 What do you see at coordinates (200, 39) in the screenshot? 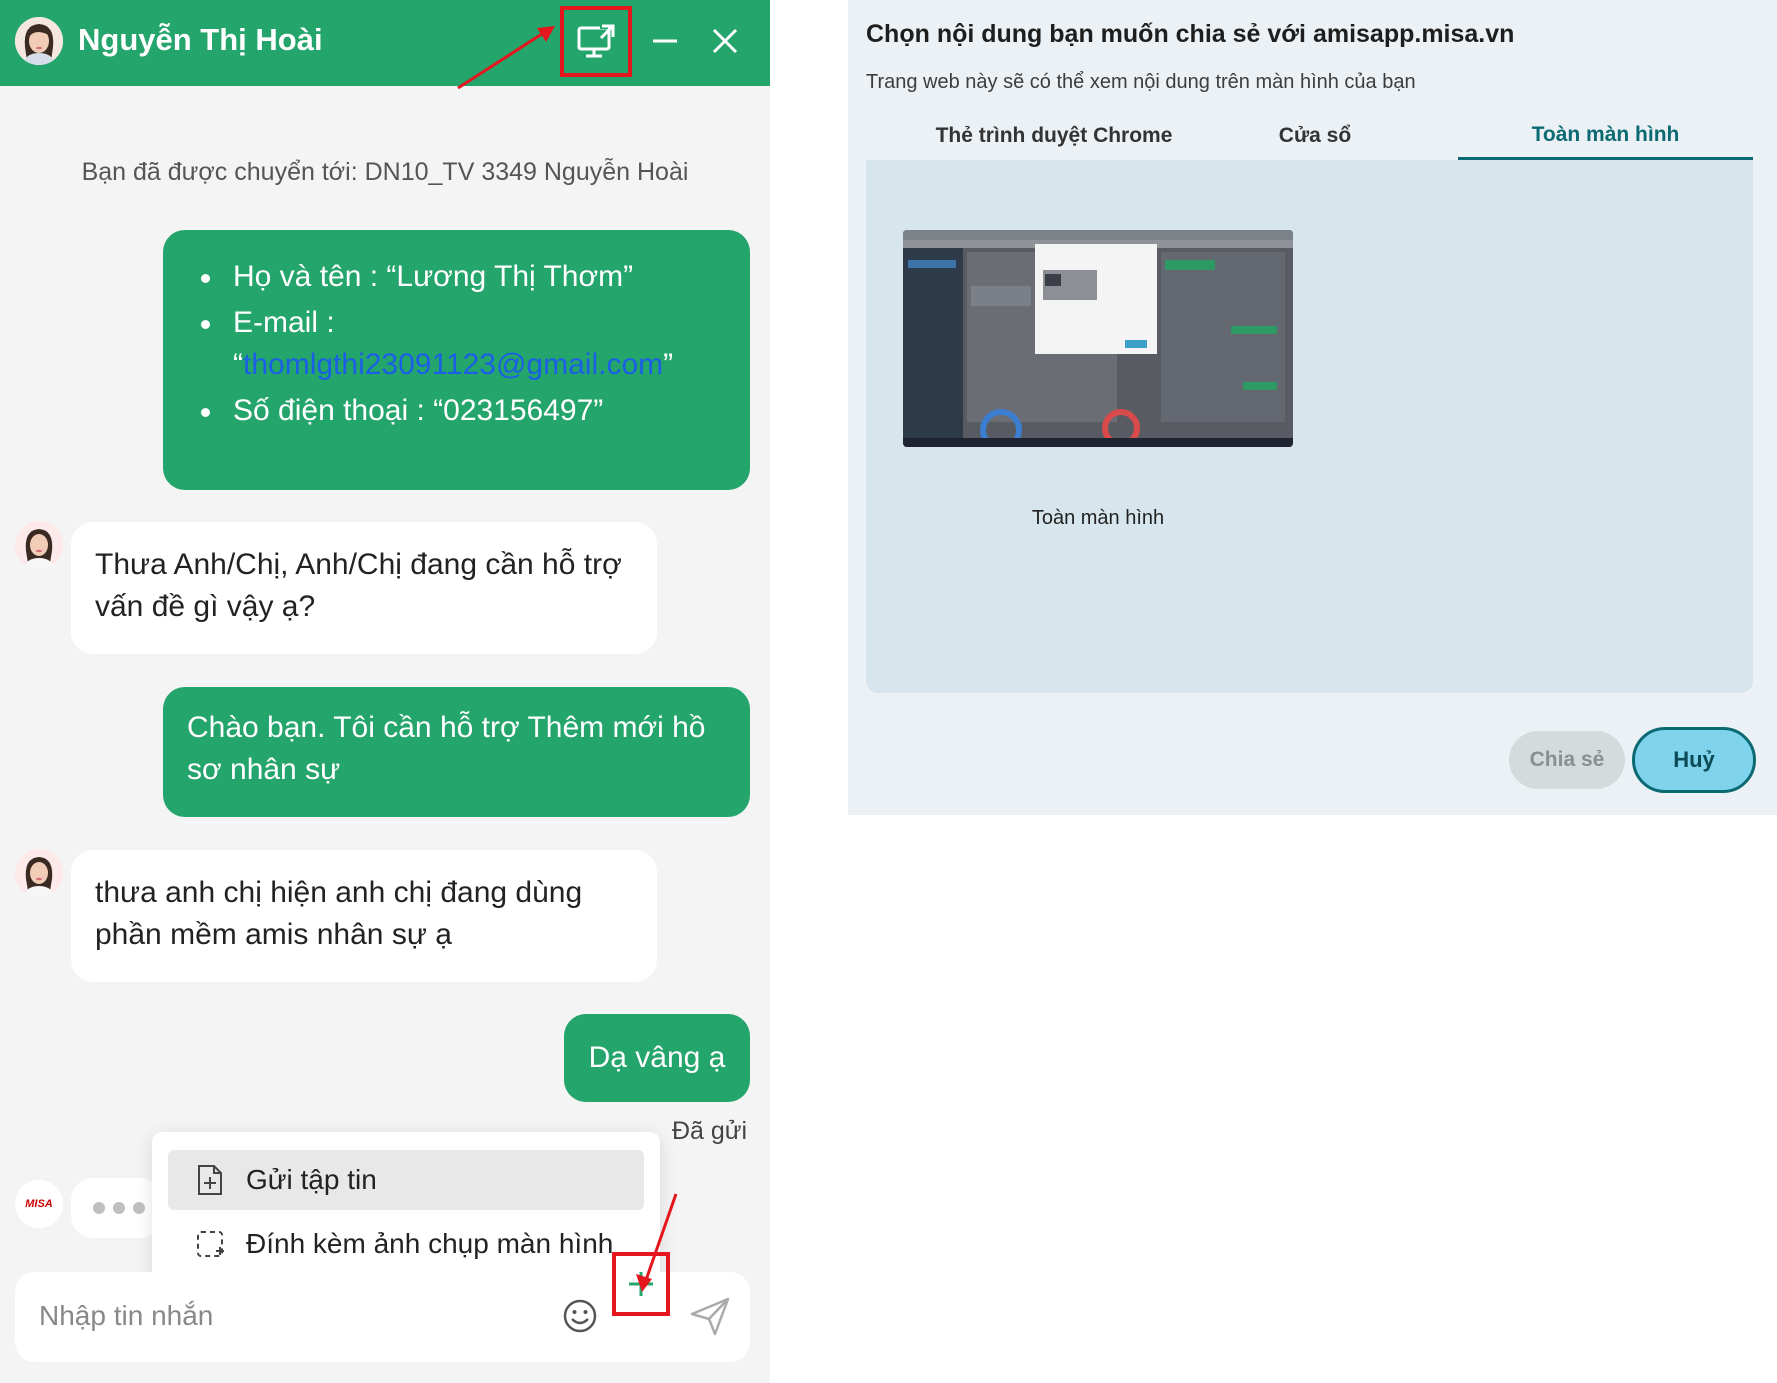
I see `agent-name: Nguyễn Thị Hoài` at bounding box center [200, 39].